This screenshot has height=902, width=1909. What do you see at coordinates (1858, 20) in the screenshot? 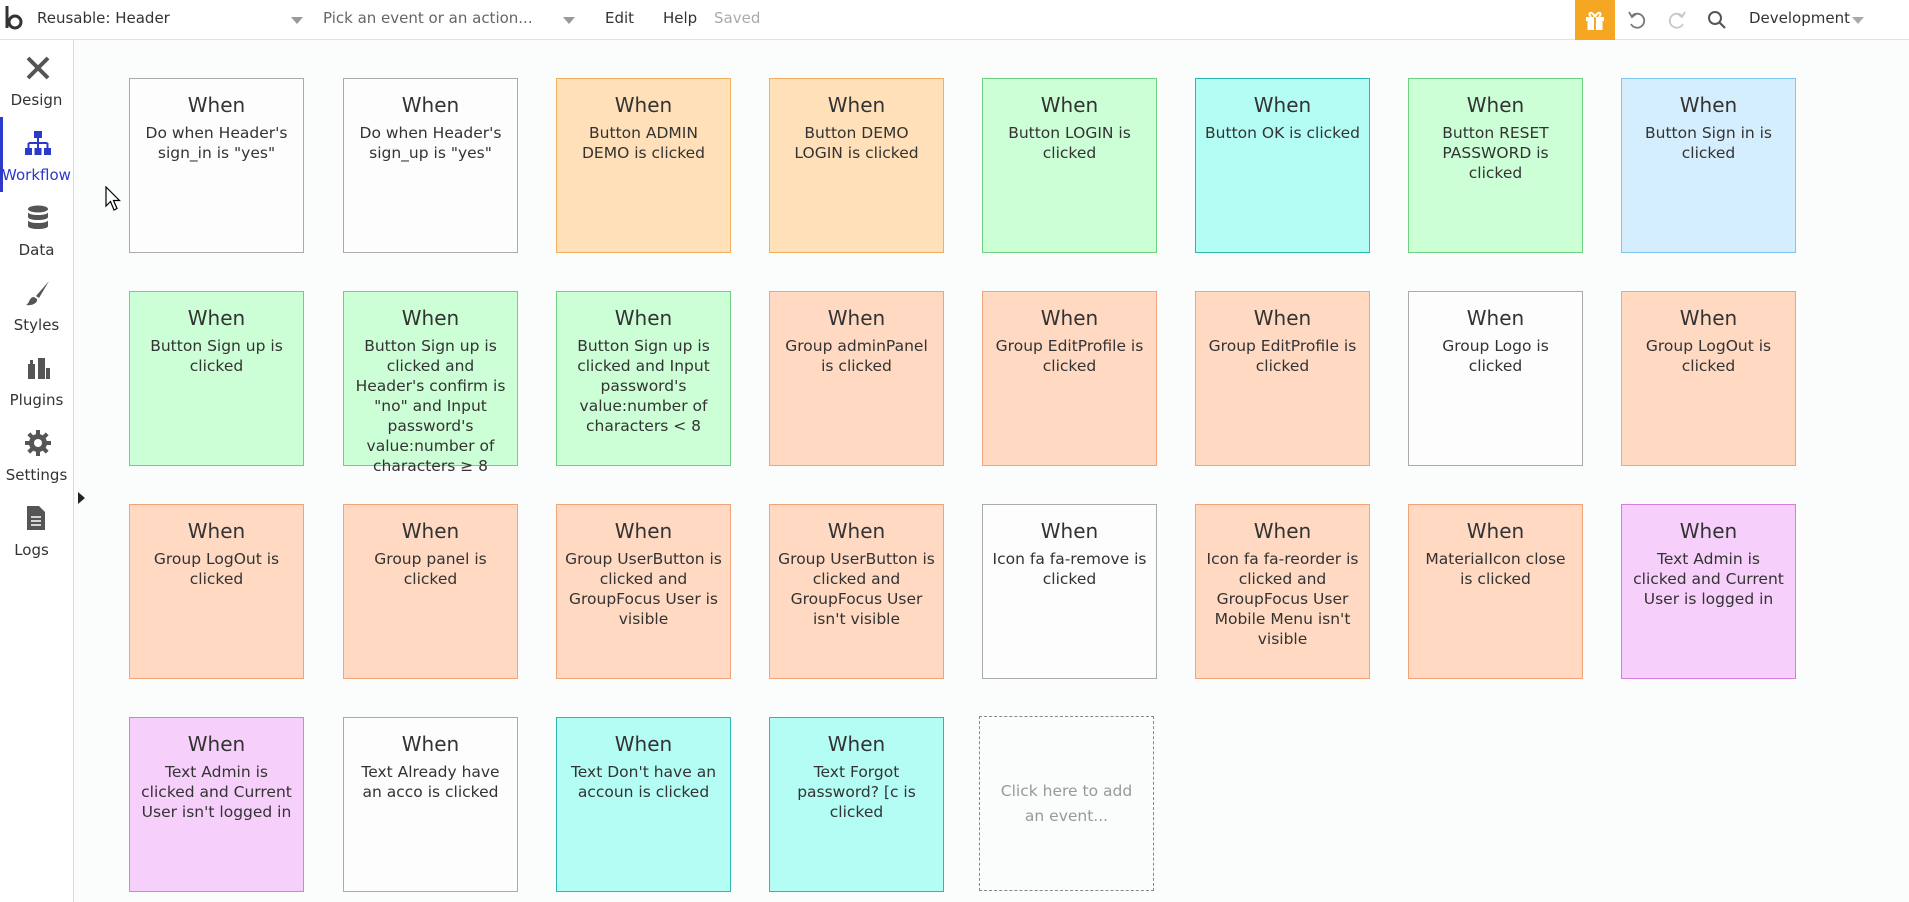
I see `environment-chevron-down-icon` at bounding box center [1858, 20].